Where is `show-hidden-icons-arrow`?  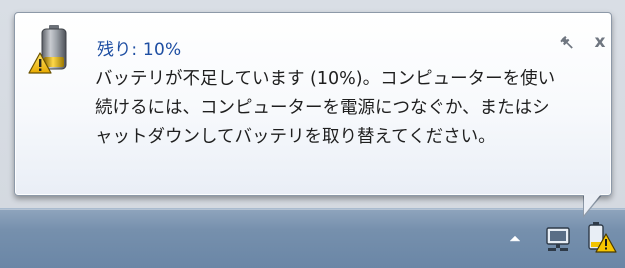 show-hidden-icons-arrow is located at coordinates (515, 237).